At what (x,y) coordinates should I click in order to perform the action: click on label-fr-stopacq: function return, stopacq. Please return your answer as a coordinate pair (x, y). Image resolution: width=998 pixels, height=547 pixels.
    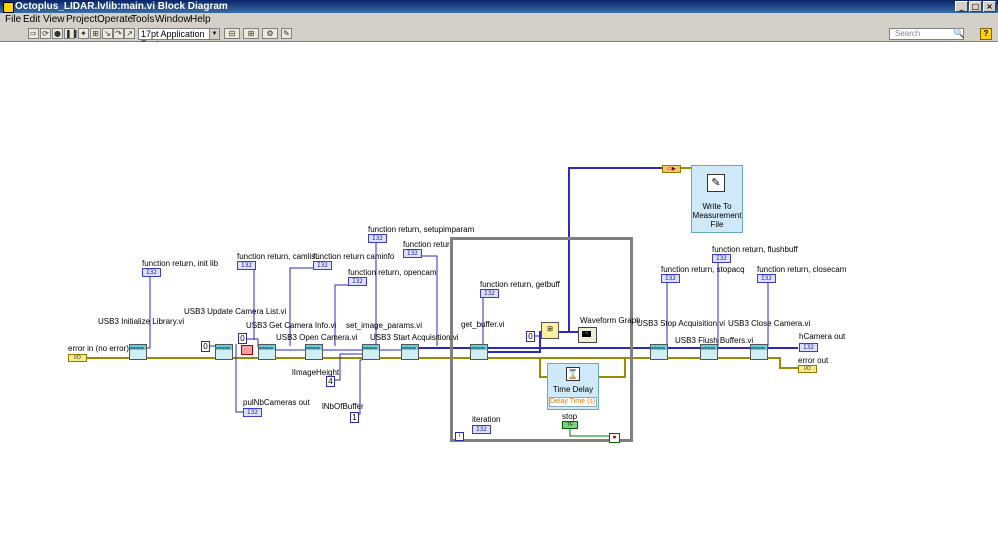
    Looking at the image, I should click on (703, 269).